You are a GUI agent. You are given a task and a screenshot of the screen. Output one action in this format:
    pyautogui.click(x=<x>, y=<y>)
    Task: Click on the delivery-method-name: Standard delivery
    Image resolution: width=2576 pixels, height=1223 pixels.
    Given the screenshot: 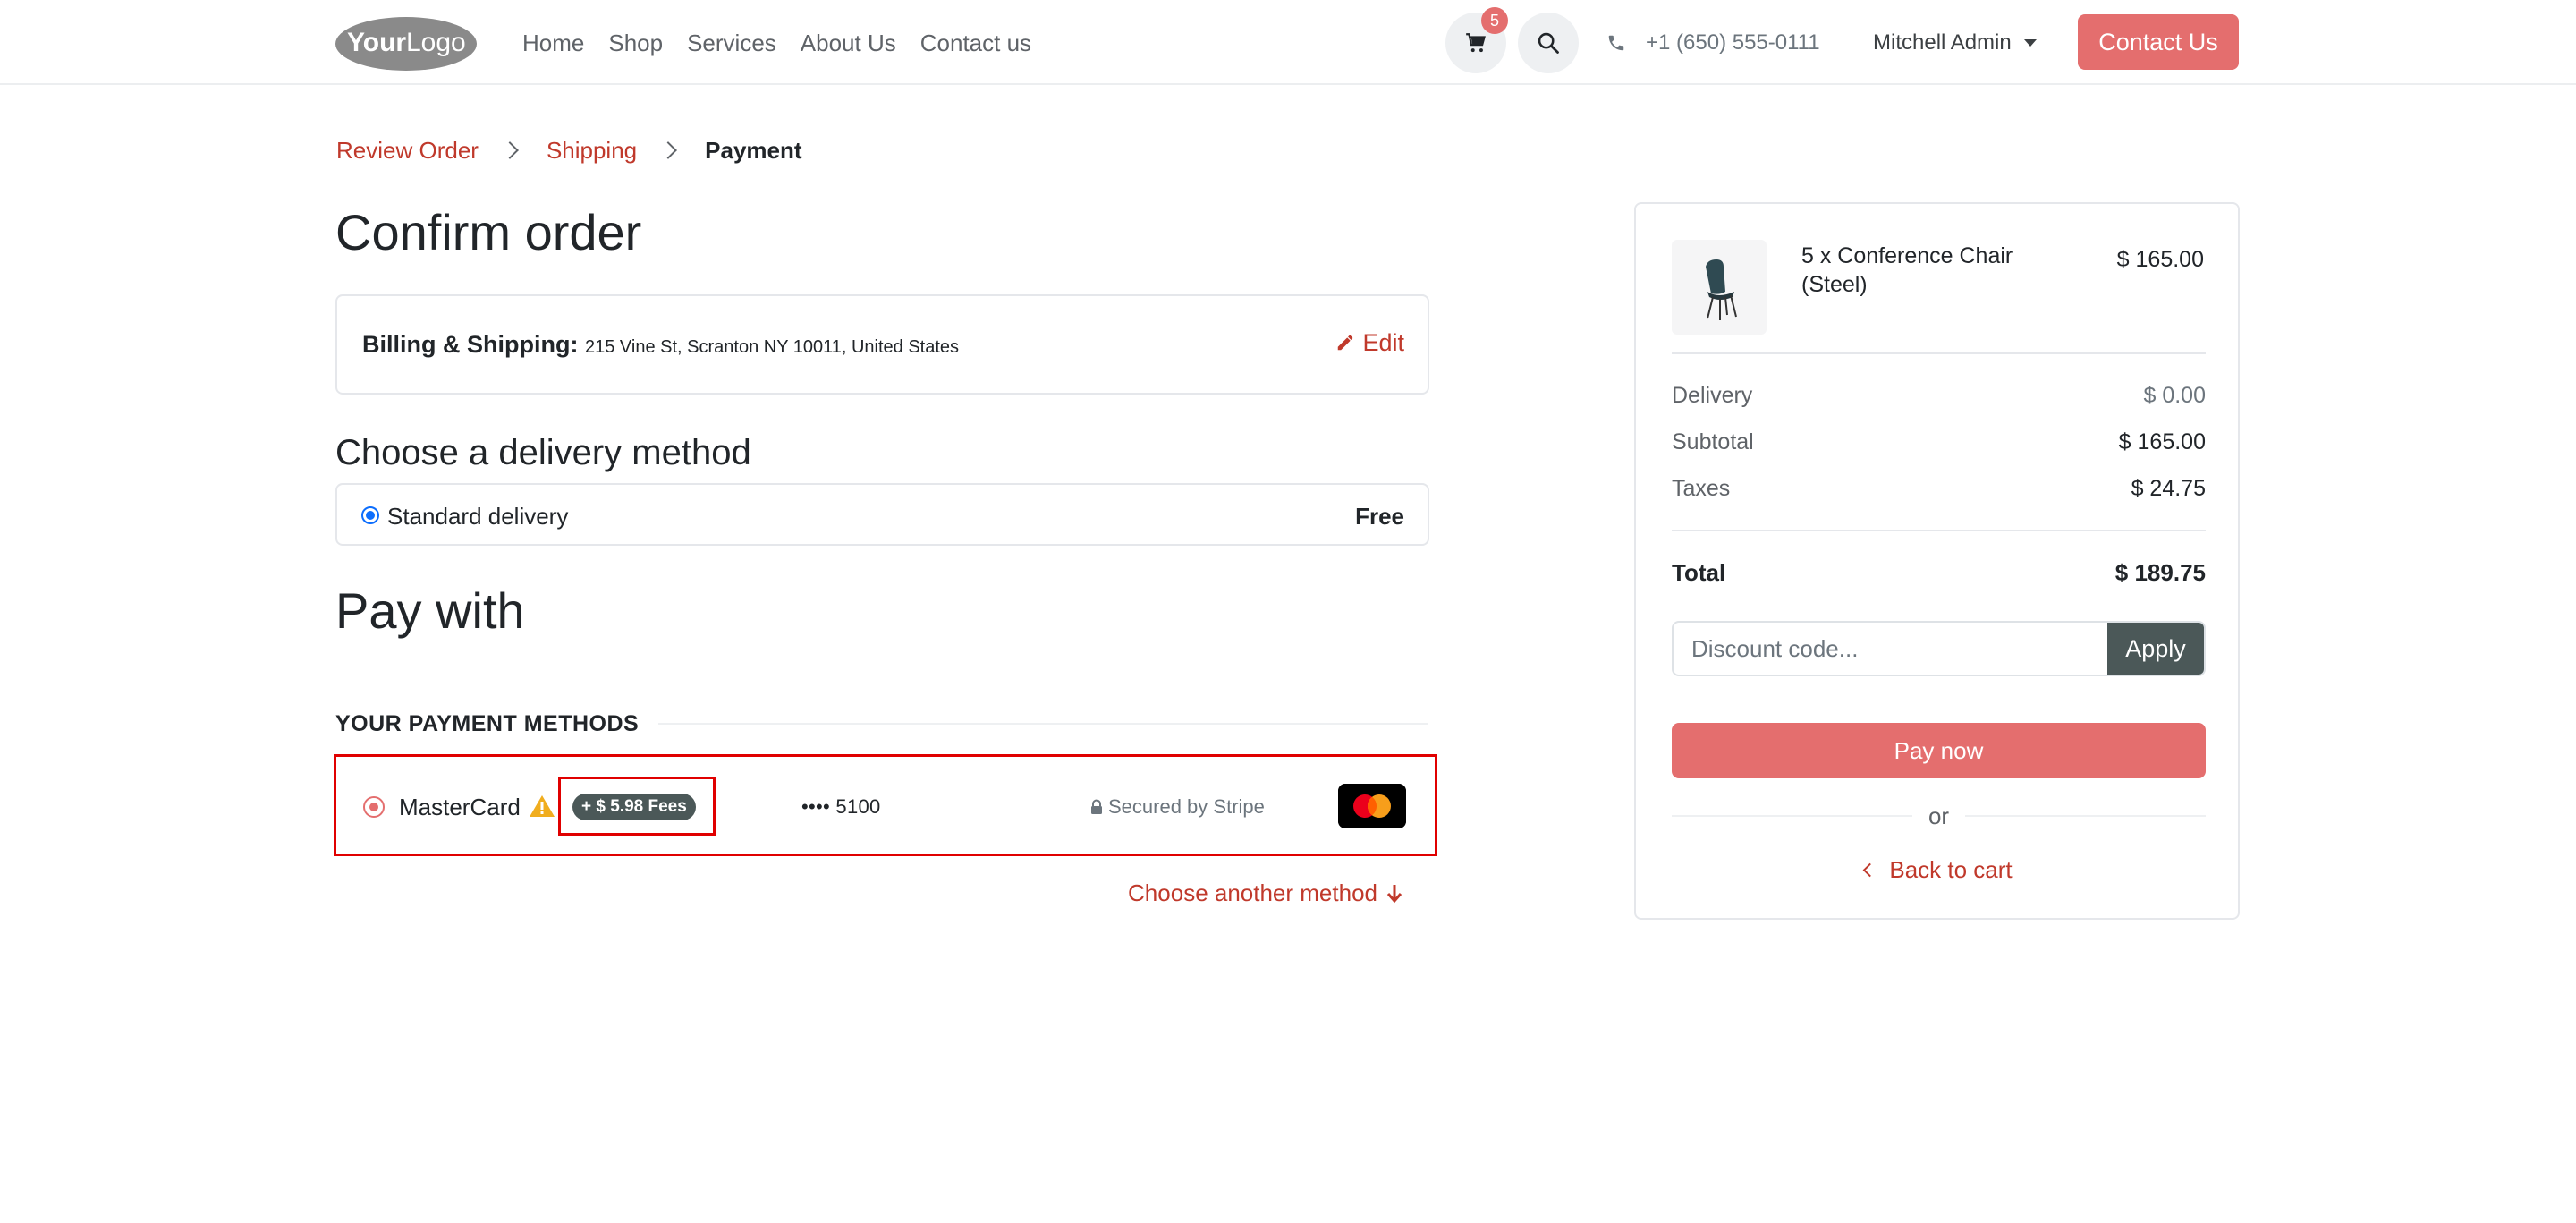 What is the action you would take?
    pyautogui.click(x=478, y=516)
    